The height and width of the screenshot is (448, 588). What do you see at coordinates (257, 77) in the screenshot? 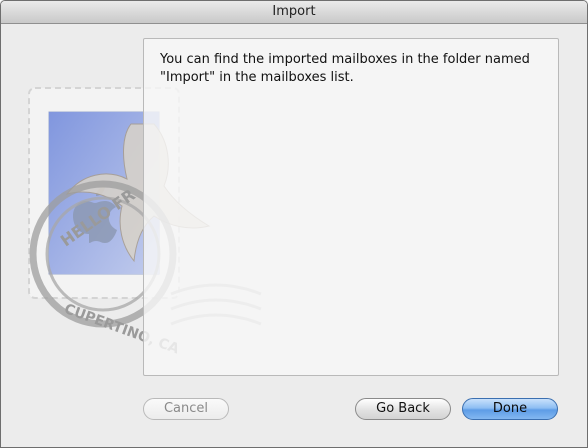
I see `message-line-2: "Import" in the mailboxes list.` at bounding box center [257, 77].